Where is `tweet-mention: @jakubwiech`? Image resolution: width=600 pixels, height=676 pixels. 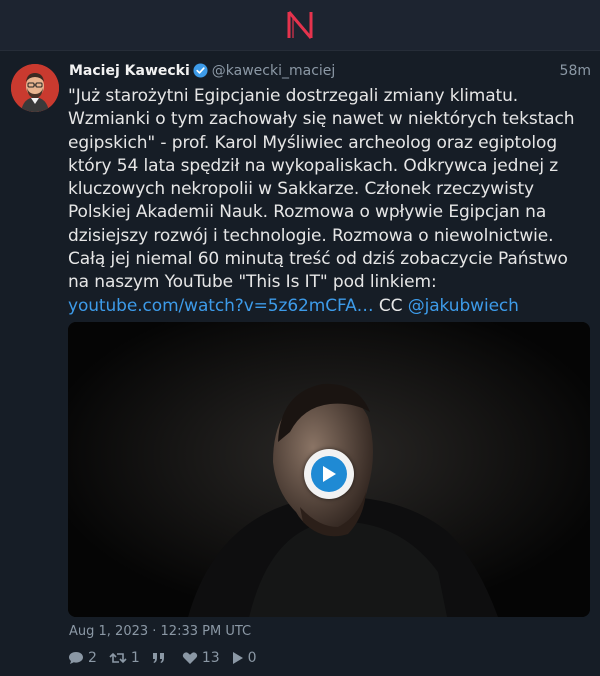
tweet-mention: @jakubwiech is located at coordinates (463, 306).